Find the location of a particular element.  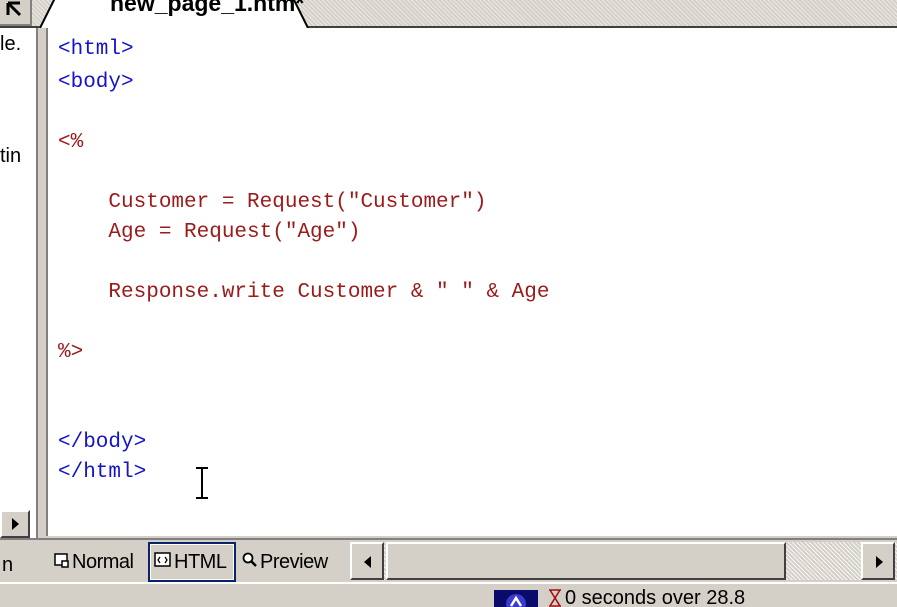

tab-scroll-left-button is located at coordinates (16, 13).